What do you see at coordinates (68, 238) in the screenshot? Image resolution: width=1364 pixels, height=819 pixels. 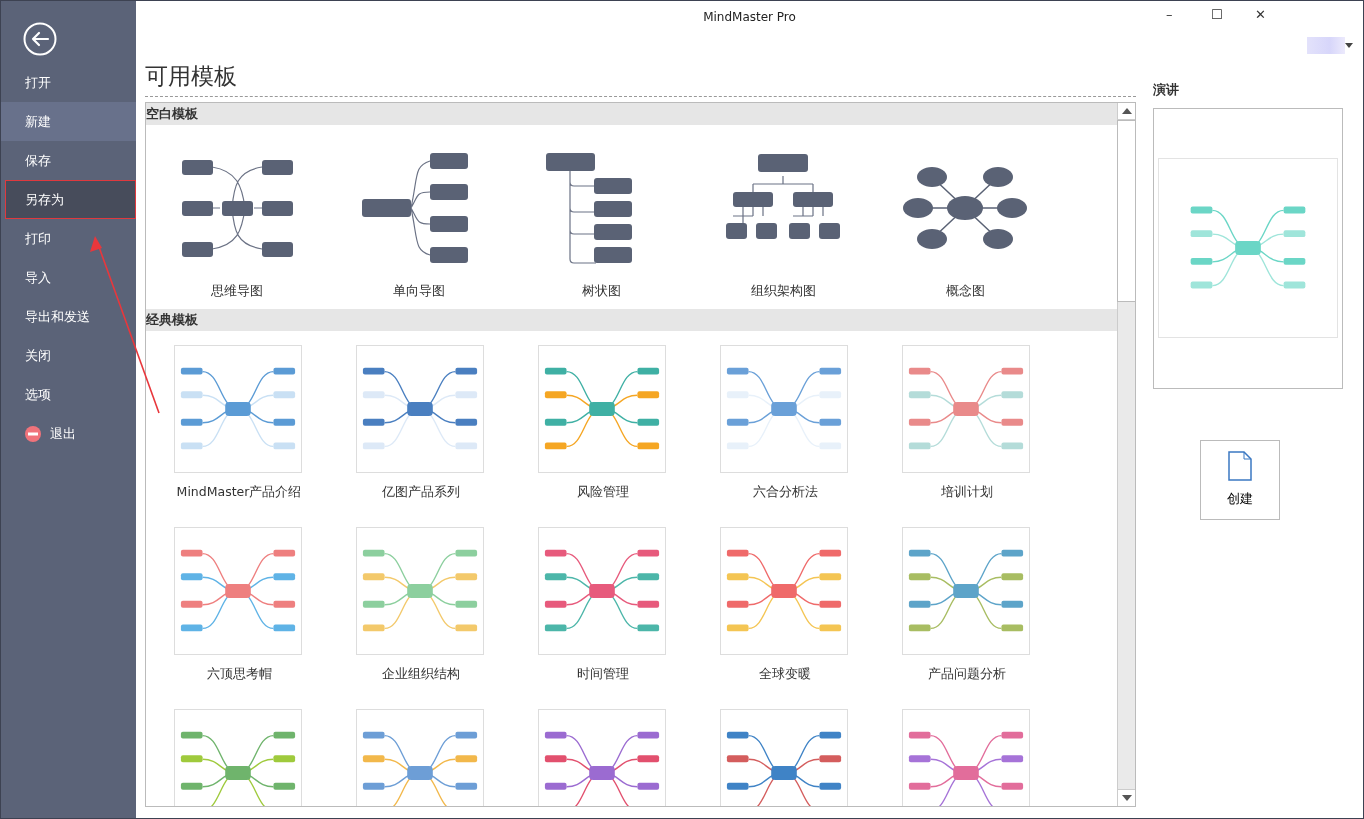 I see `menu-item: 打印` at bounding box center [68, 238].